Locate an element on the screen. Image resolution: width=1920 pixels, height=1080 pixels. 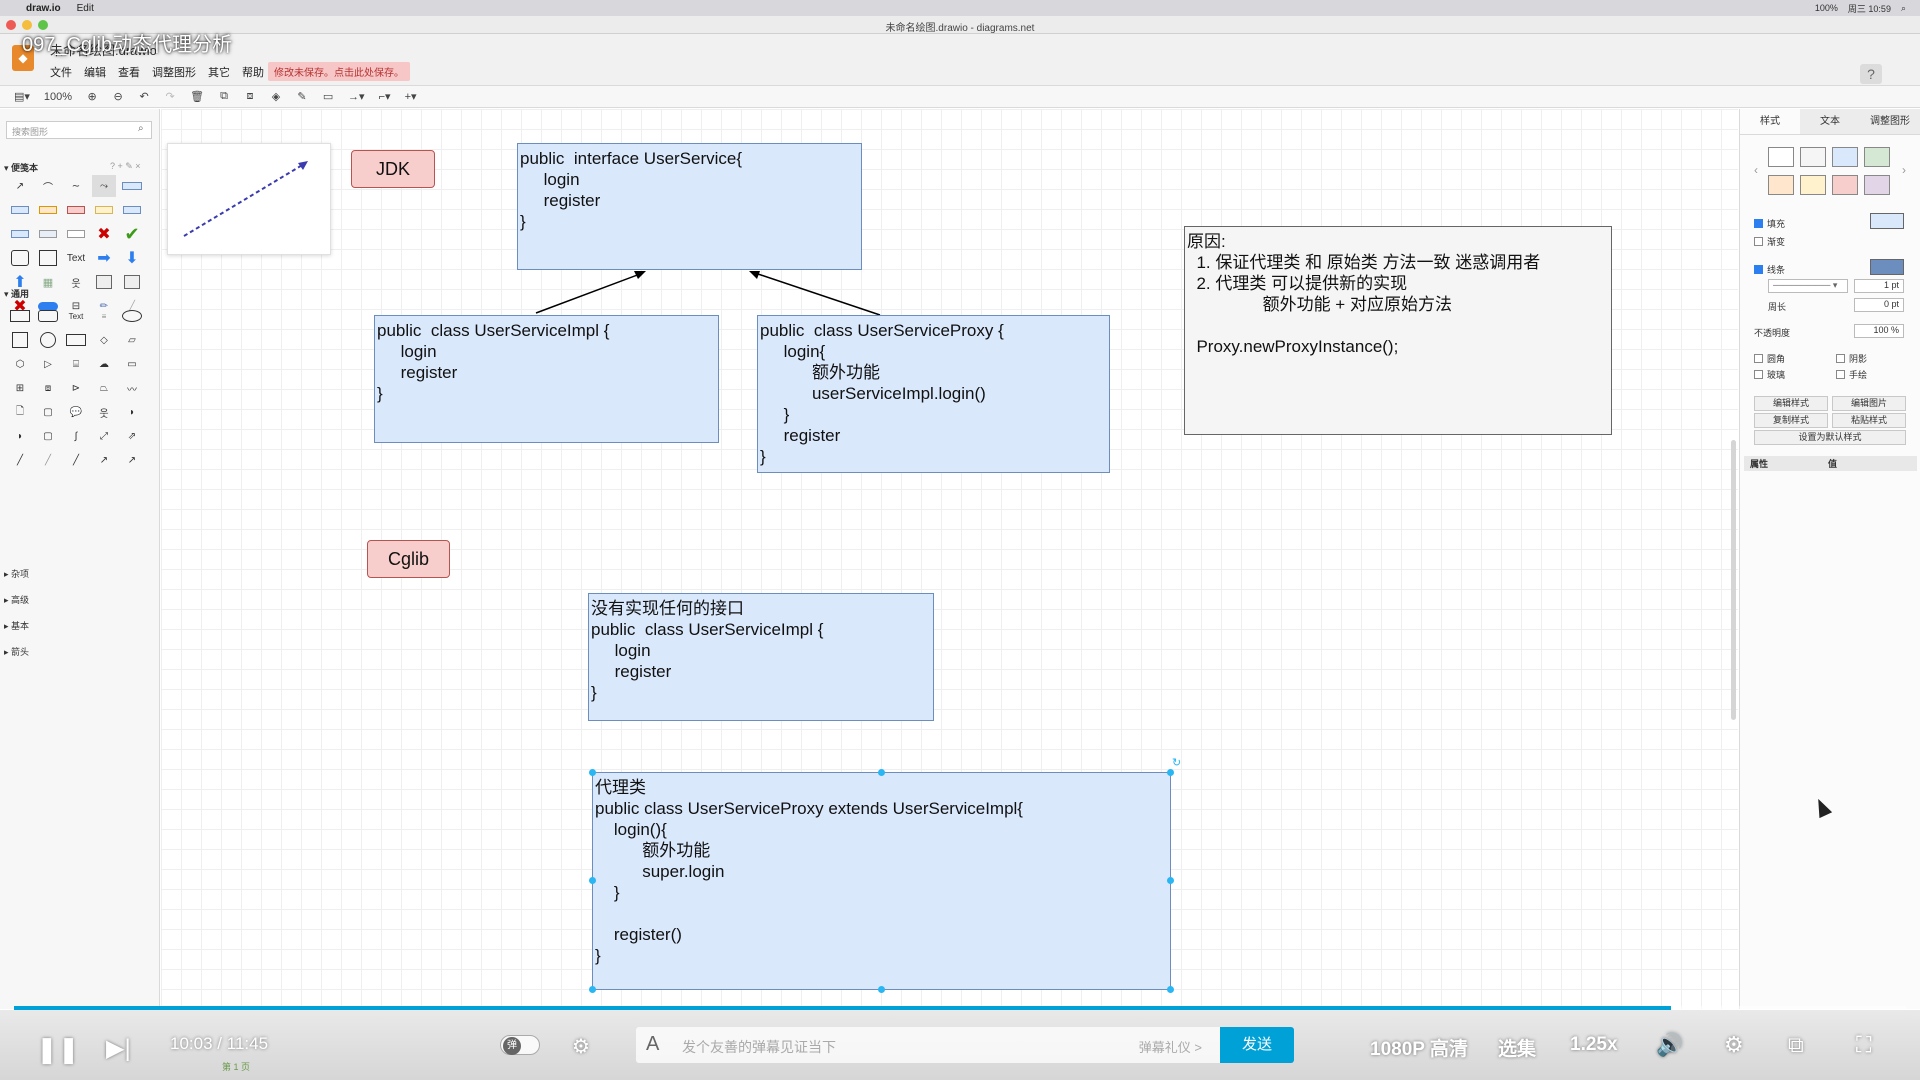
line-color-icon: ✎ is located at coordinates (302, 96).